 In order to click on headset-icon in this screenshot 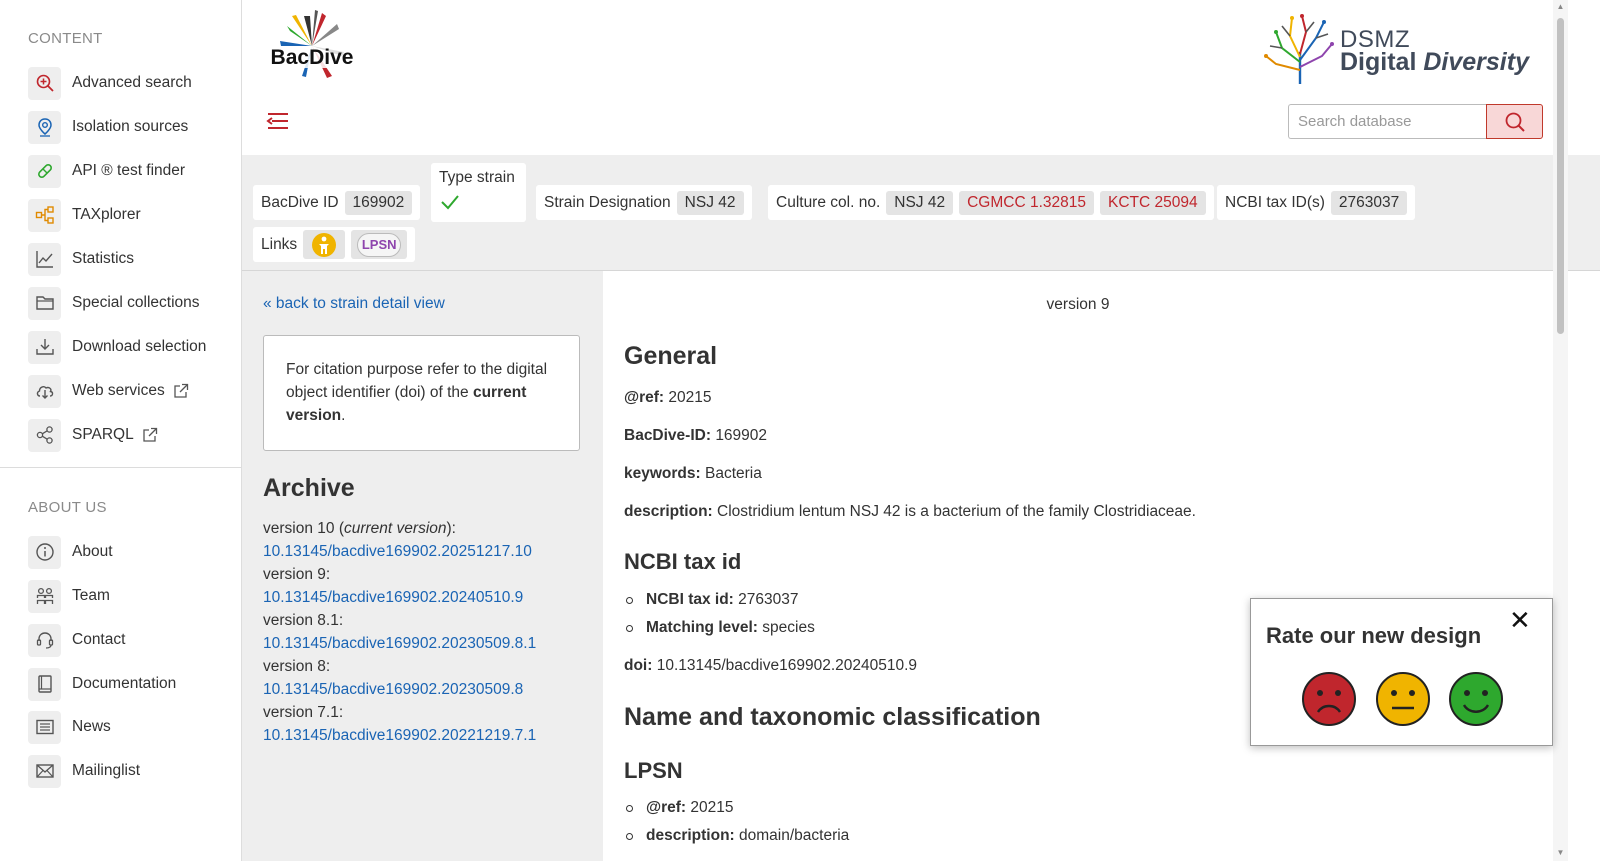, I will do `click(44, 640)`.